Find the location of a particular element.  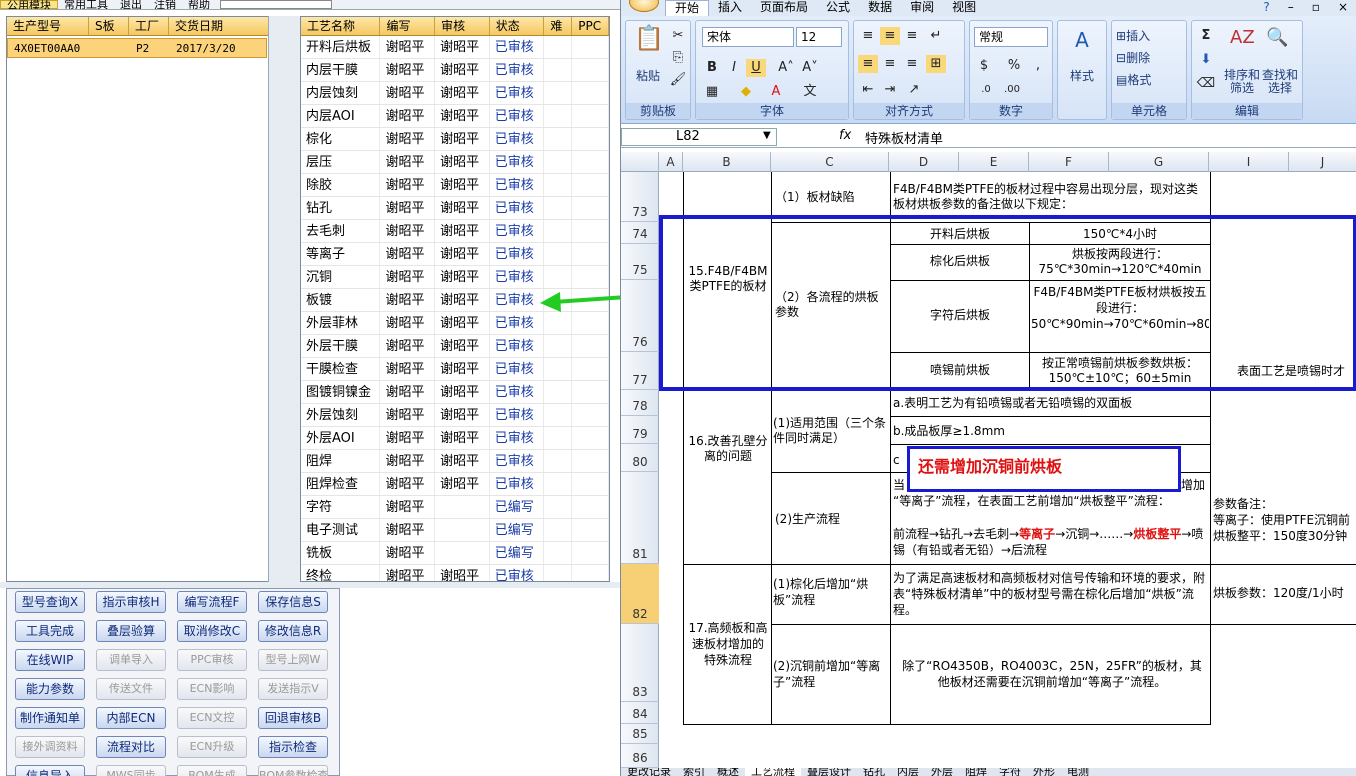

sheet-tab: 更改记录 is located at coordinates (649, 772).